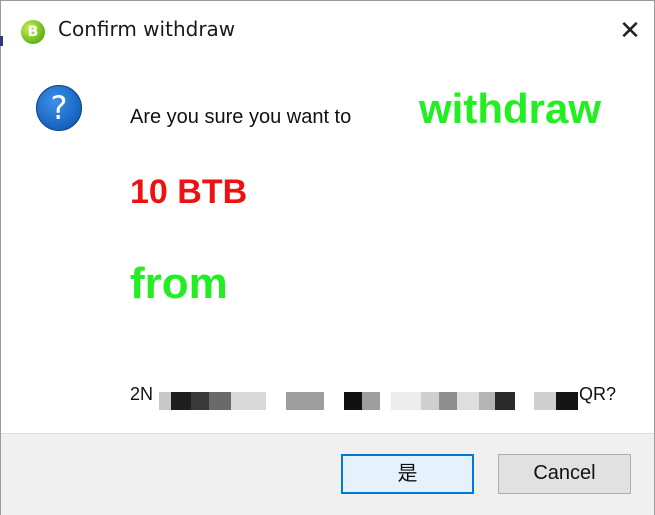  Describe the element at coordinates (630, 31) in the screenshot. I see `close-icon: ✕` at that location.